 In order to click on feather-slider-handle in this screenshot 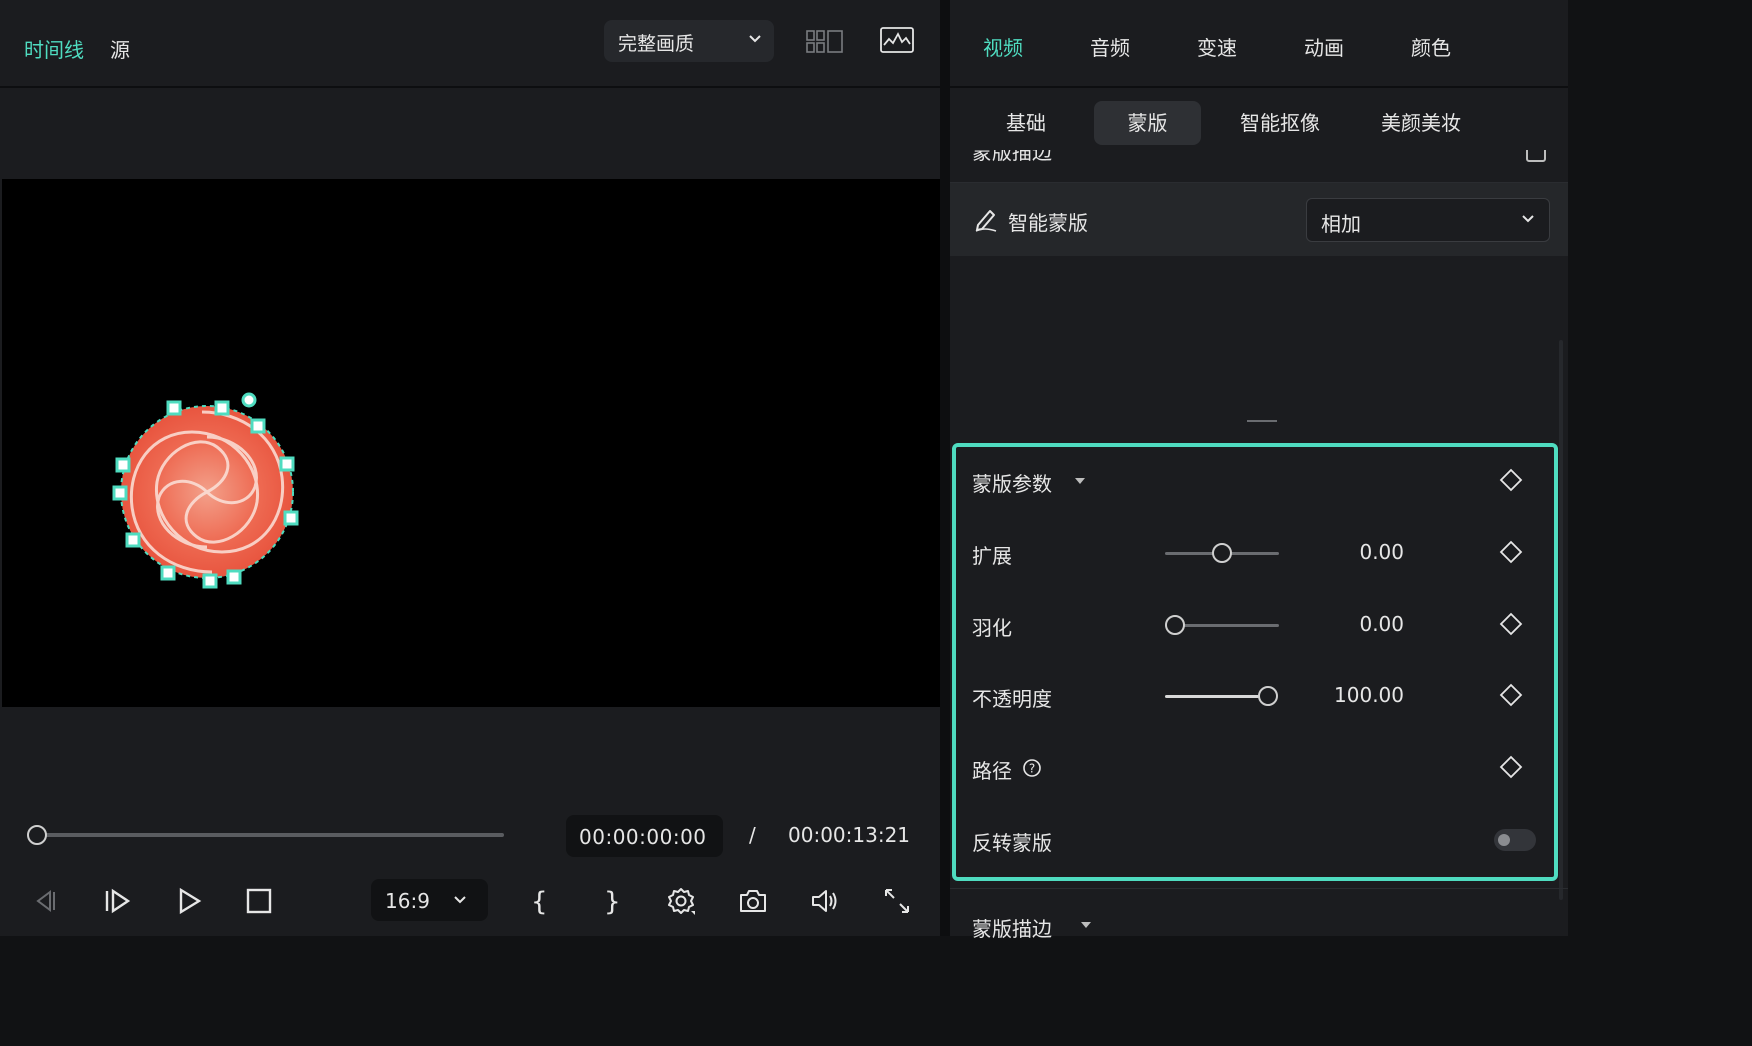, I will do `click(1175, 625)`.